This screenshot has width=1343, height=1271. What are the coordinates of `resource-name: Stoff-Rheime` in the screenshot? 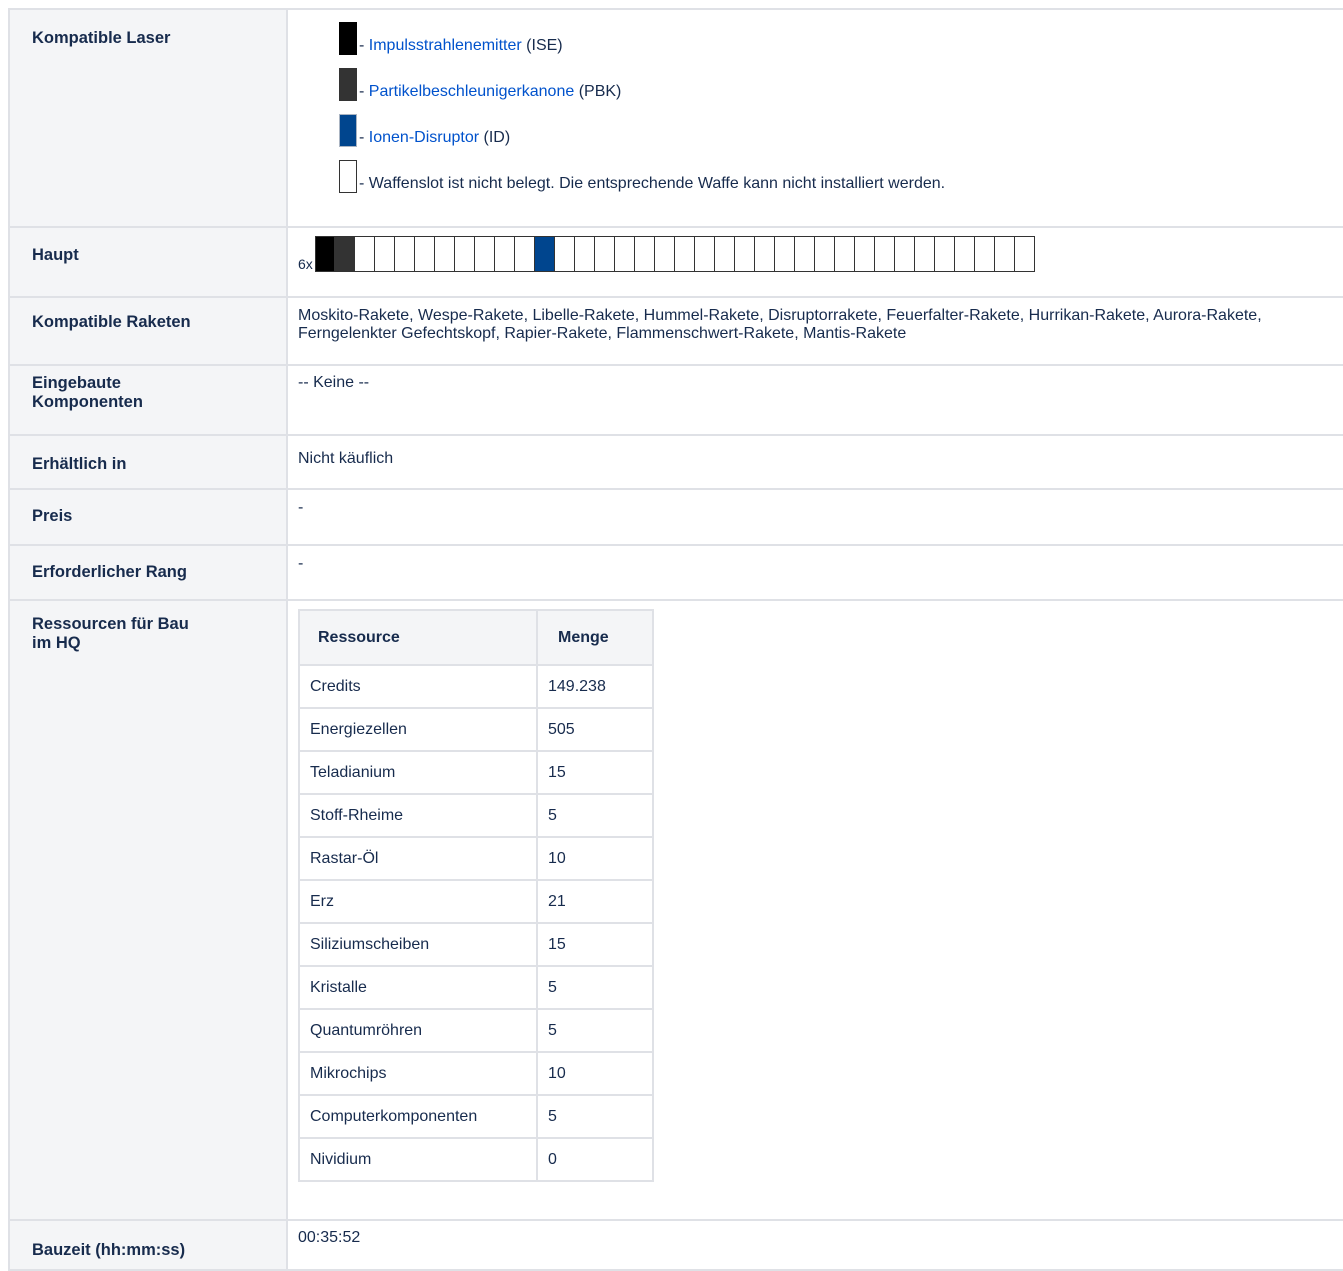 It's located at (418, 815).